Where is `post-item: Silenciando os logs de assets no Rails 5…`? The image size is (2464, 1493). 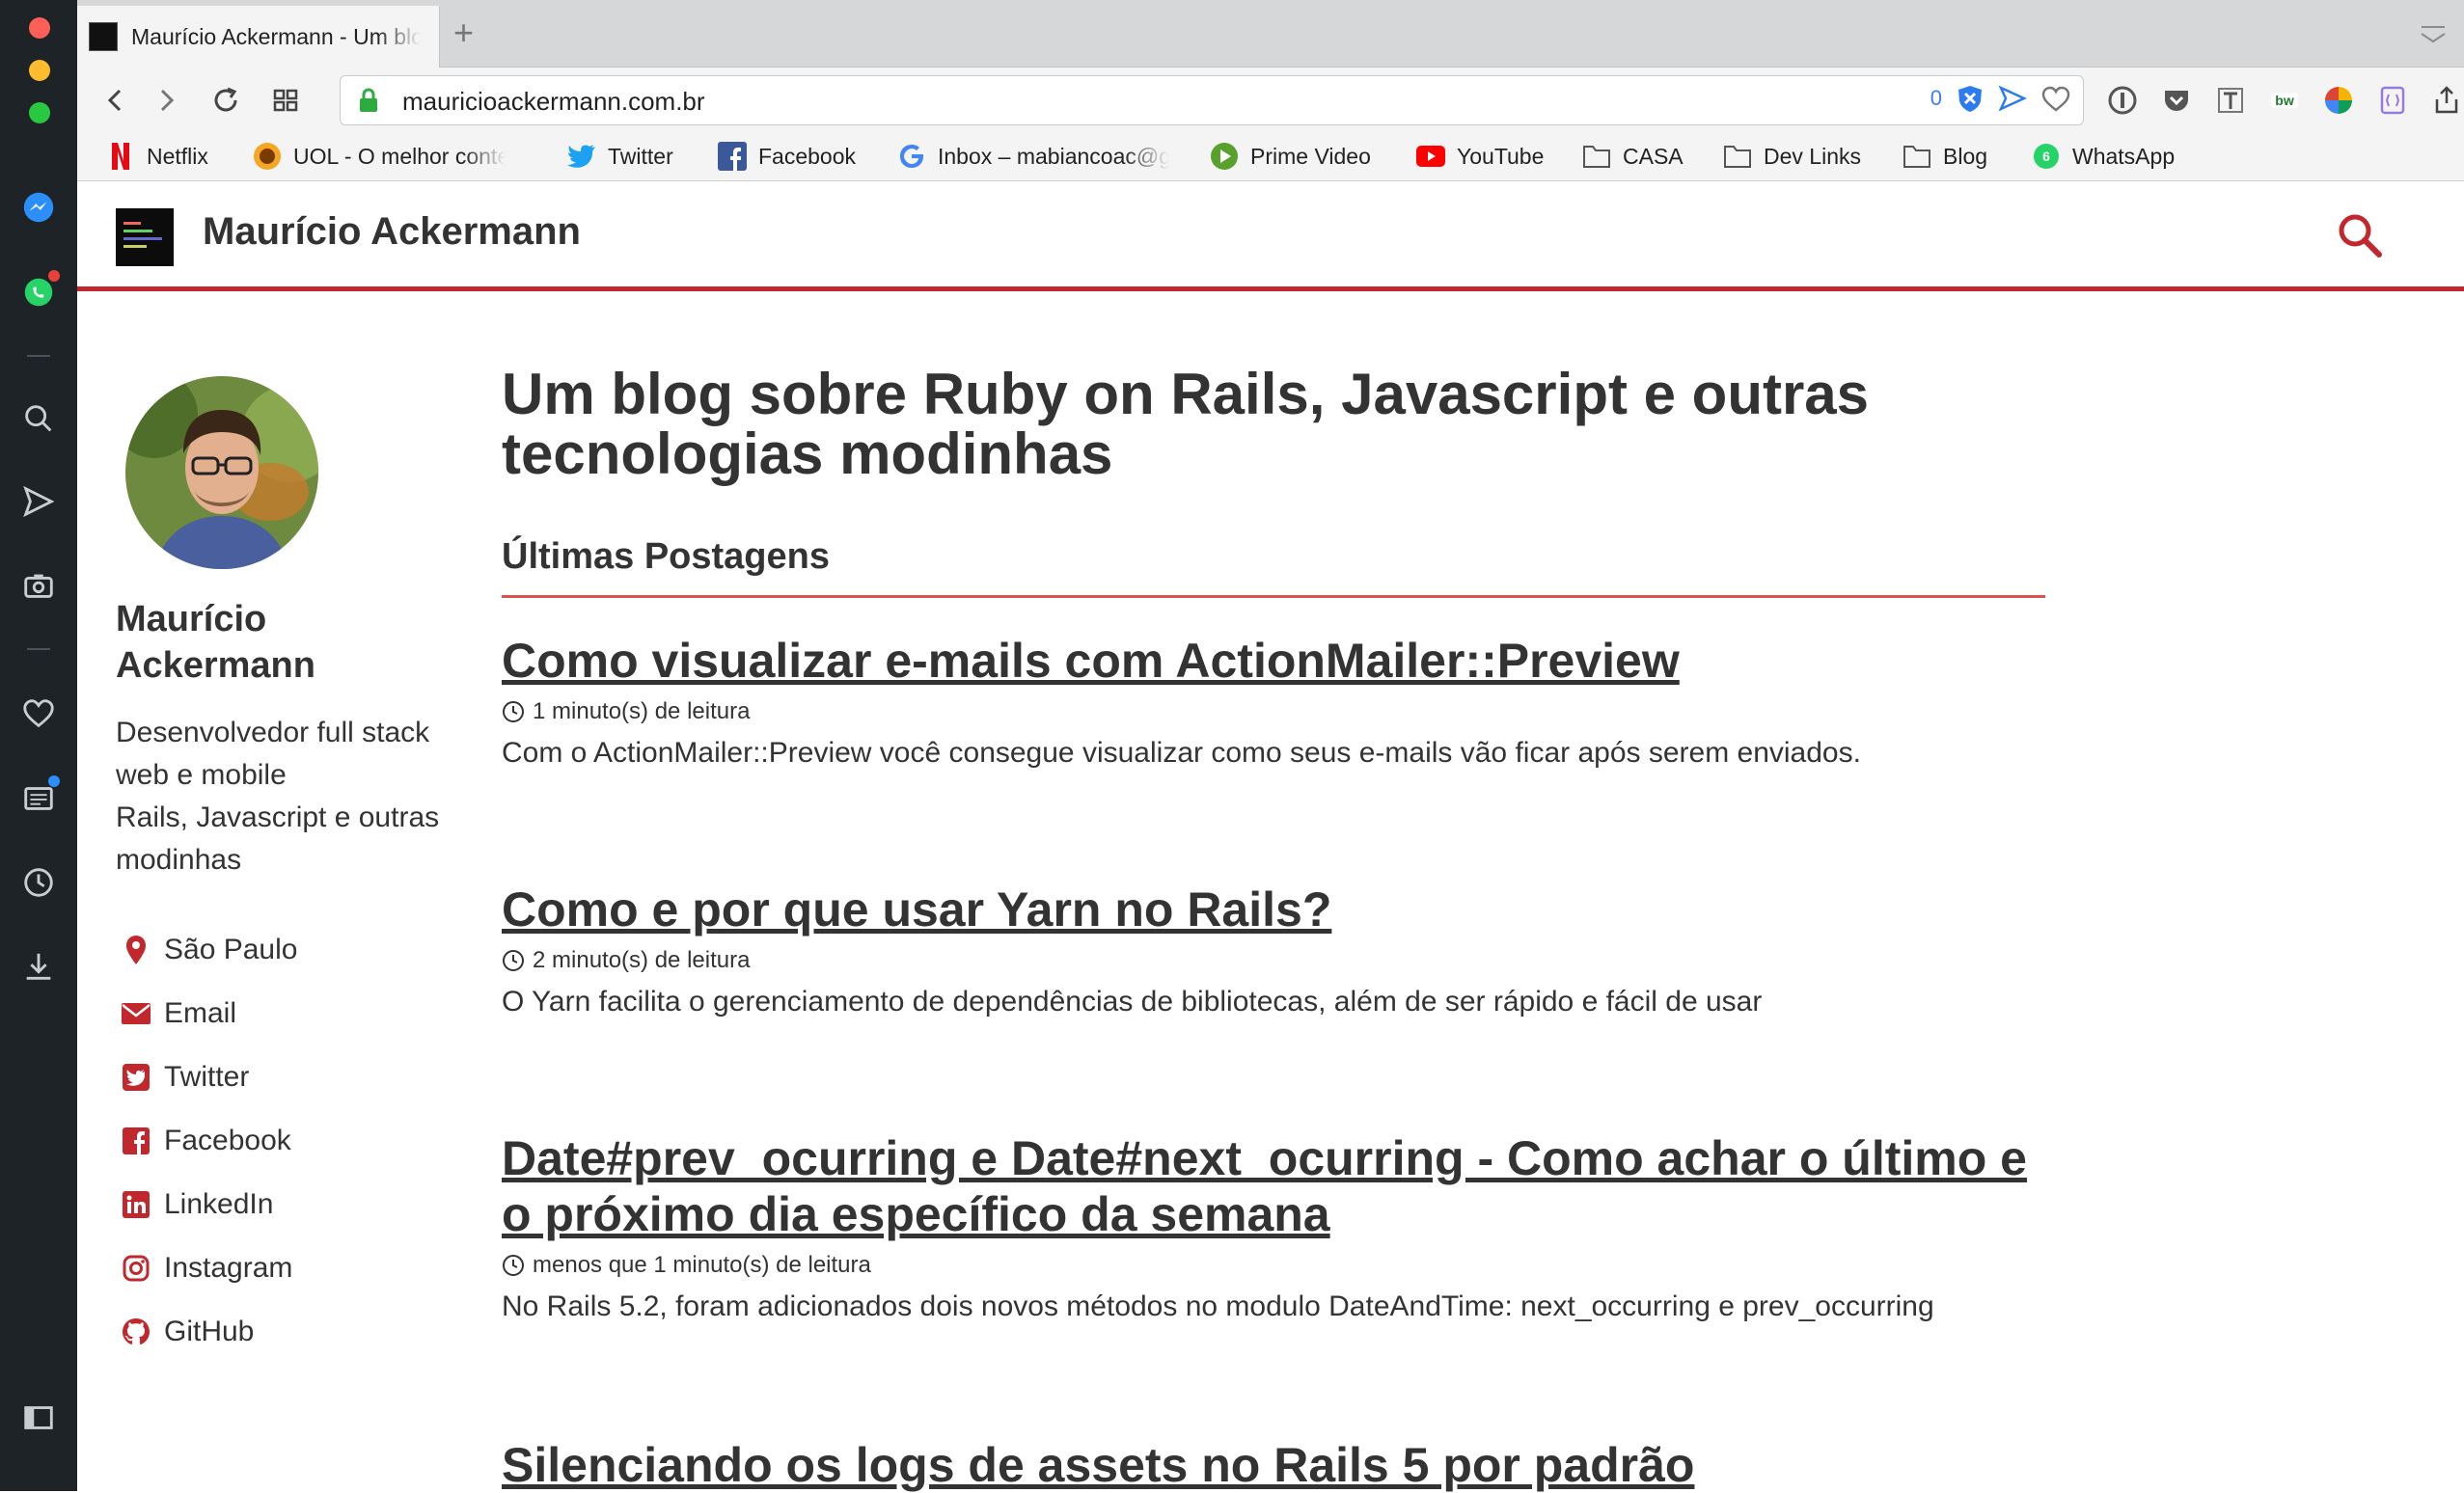
post-item: Silenciando os logs de assets no Rails 5… is located at coordinates (1273, 1465).